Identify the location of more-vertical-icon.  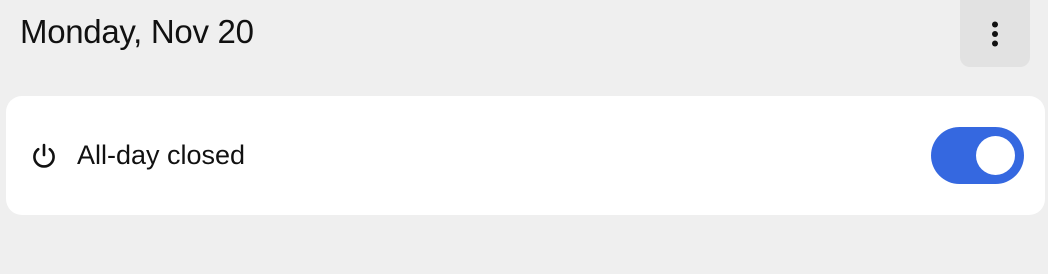
(995, 33).